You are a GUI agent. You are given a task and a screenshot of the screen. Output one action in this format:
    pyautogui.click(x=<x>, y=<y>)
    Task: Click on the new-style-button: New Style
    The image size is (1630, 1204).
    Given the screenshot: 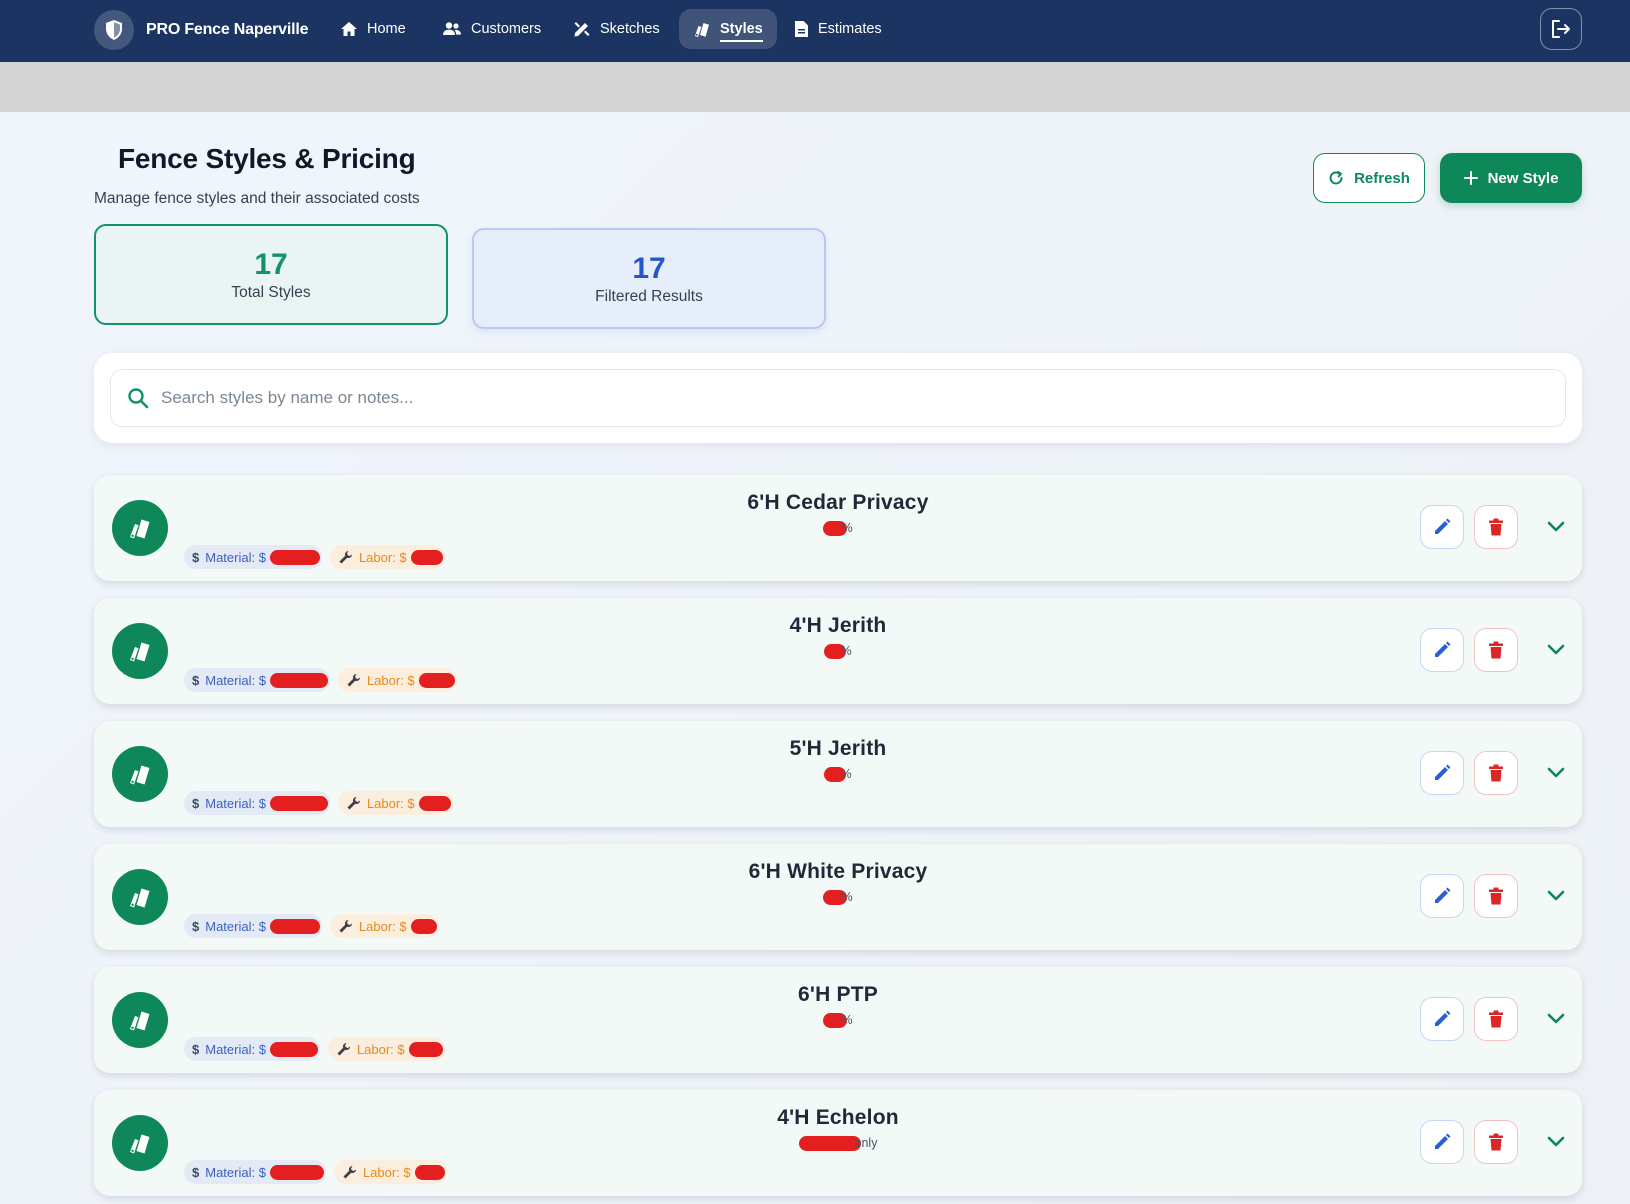 What is the action you would take?
    pyautogui.click(x=1511, y=178)
    